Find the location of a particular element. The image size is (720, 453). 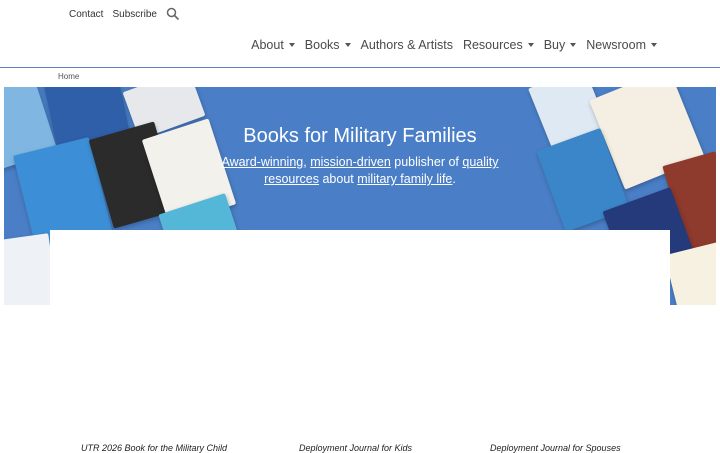

nav-newsroom-label: Newsroom is located at coordinates (616, 45).